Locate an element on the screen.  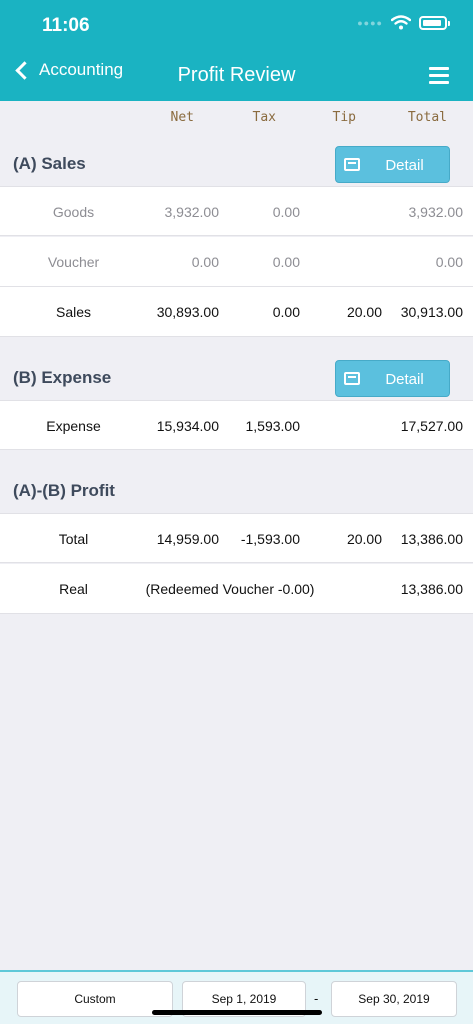
row-label: Goods is located at coordinates (73, 212).